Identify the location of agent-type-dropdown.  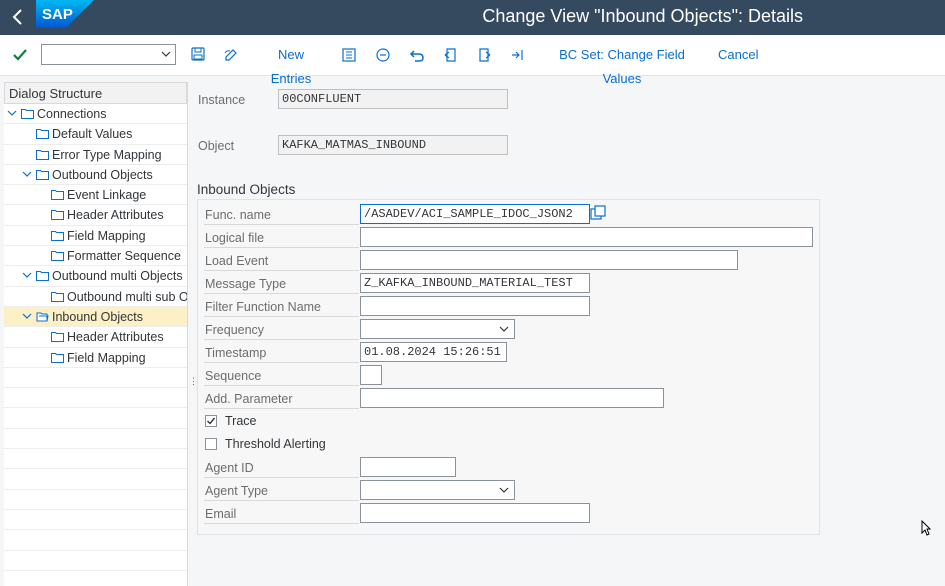
(437, 490).